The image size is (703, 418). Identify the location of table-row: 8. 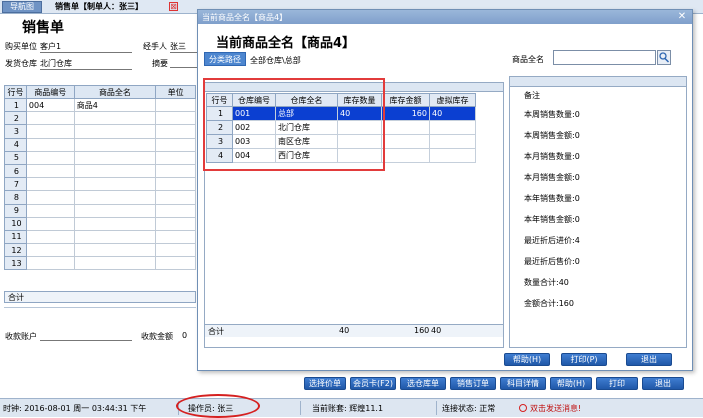
(100, 197).